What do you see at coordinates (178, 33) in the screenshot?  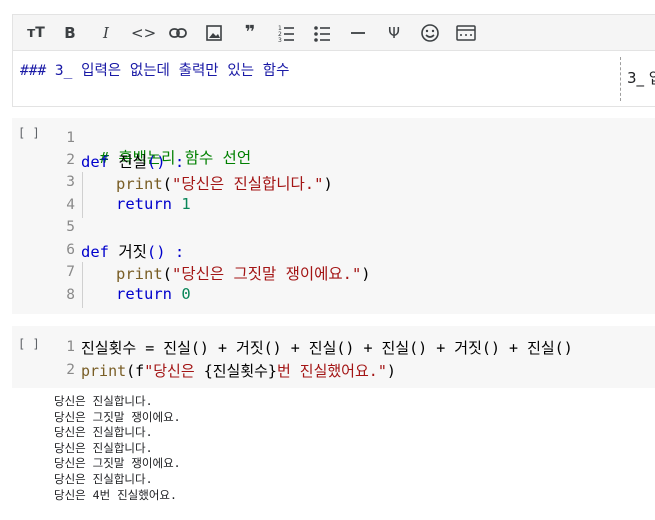 I see `link-icon` at bounding box center [178, 33].